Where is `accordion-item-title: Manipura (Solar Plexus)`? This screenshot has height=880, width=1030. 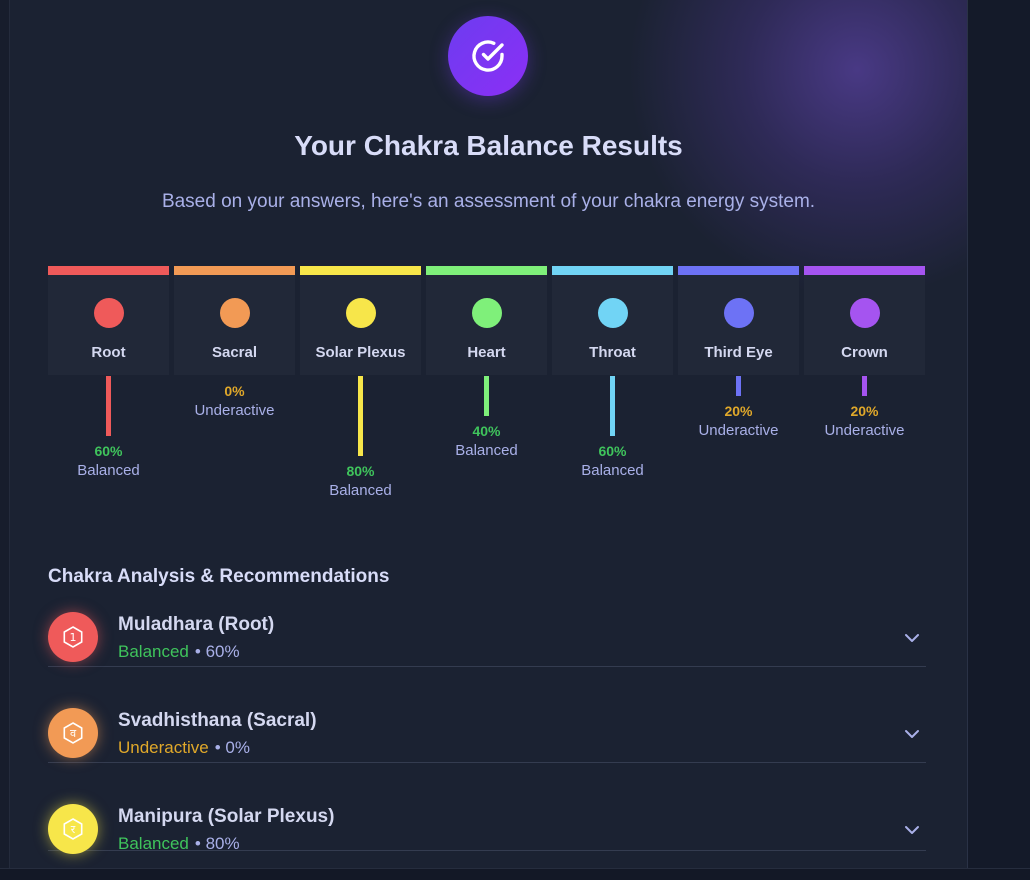 accordion-item-title: Manipura (Solar Plexus) is located at coordinates (226, 816).